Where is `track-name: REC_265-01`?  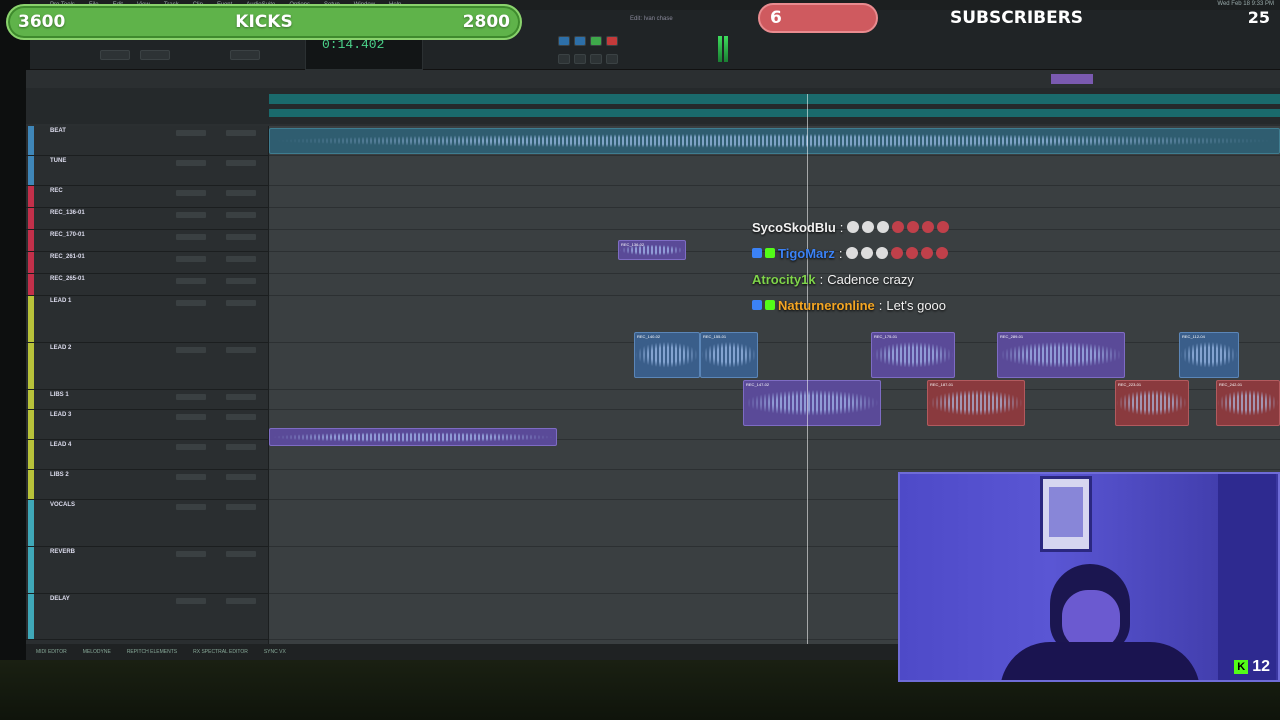
track-name: REC_265-01 is located at coordinates (67, 279).